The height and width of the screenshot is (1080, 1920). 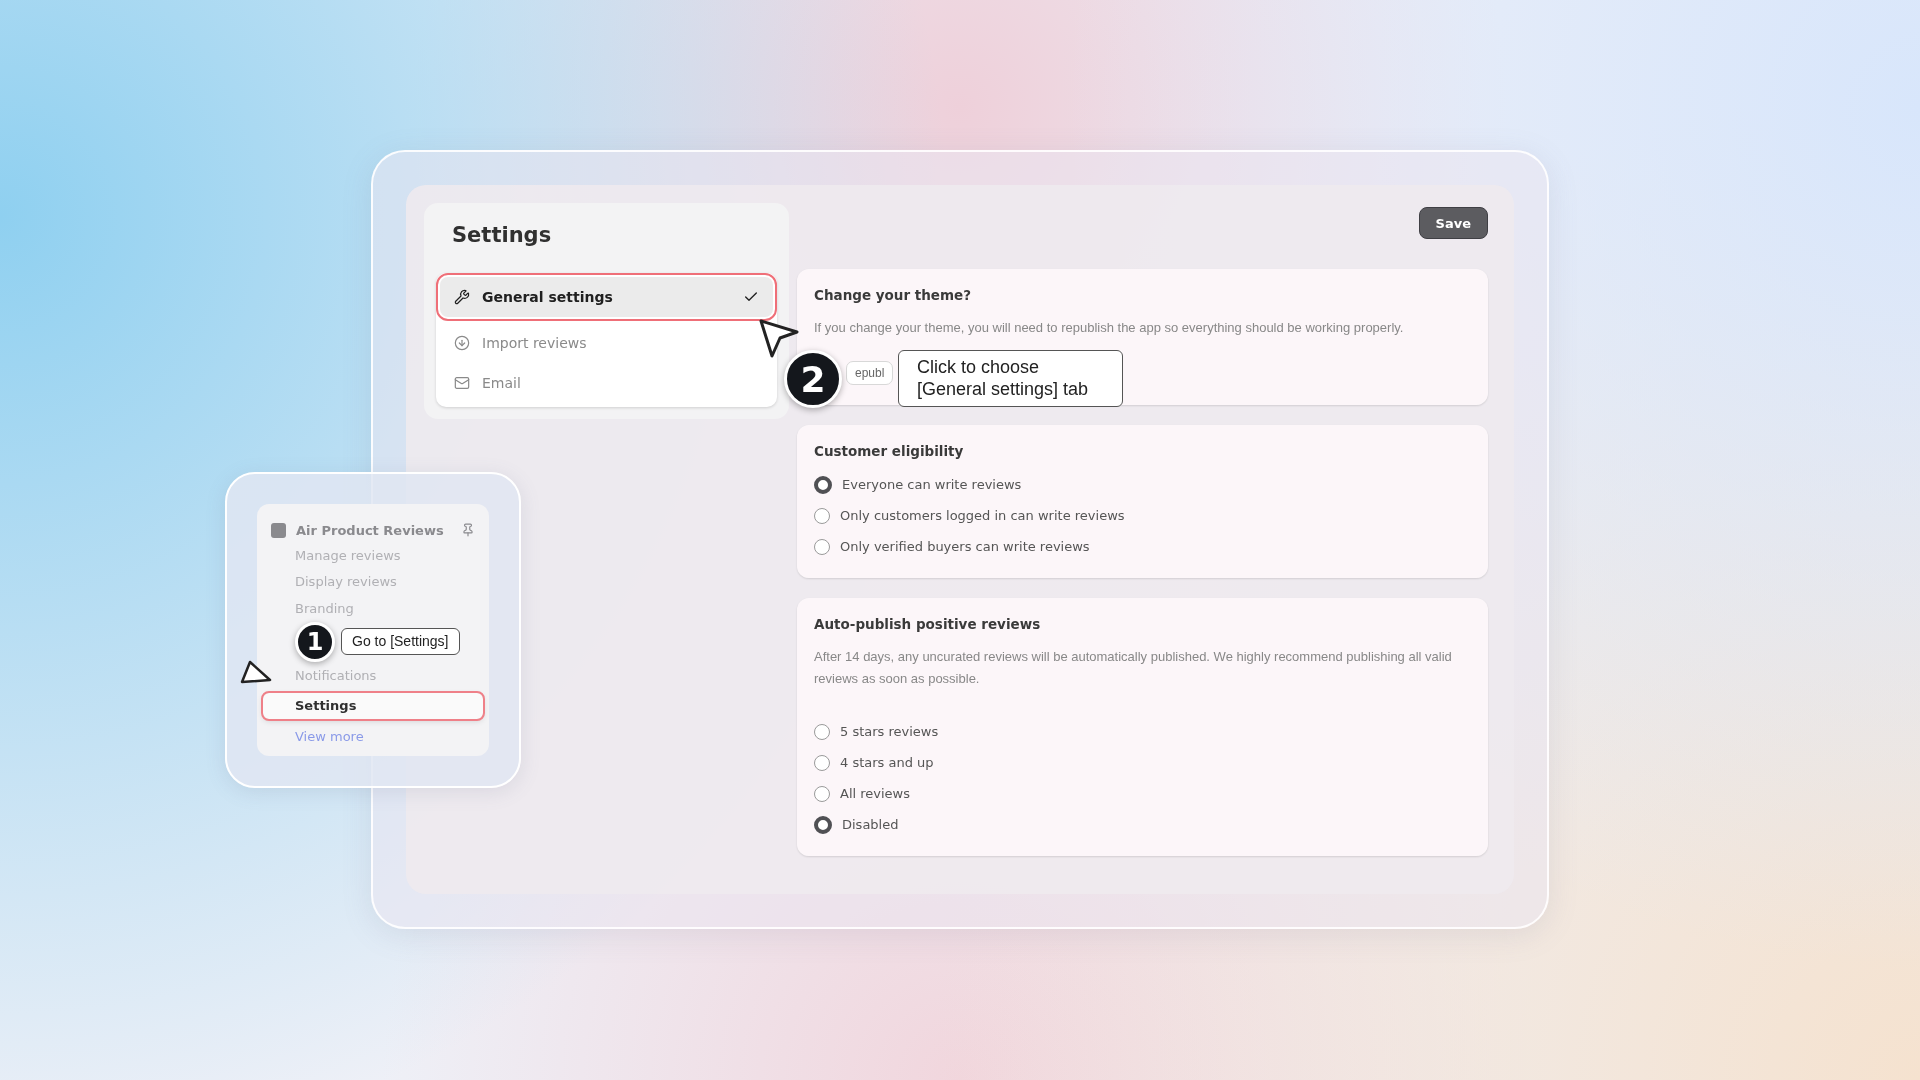 What do you see at coordinates (1453, 223) in the screenshot?
I see `save-button: Save` at bounding box center [1453, 223].